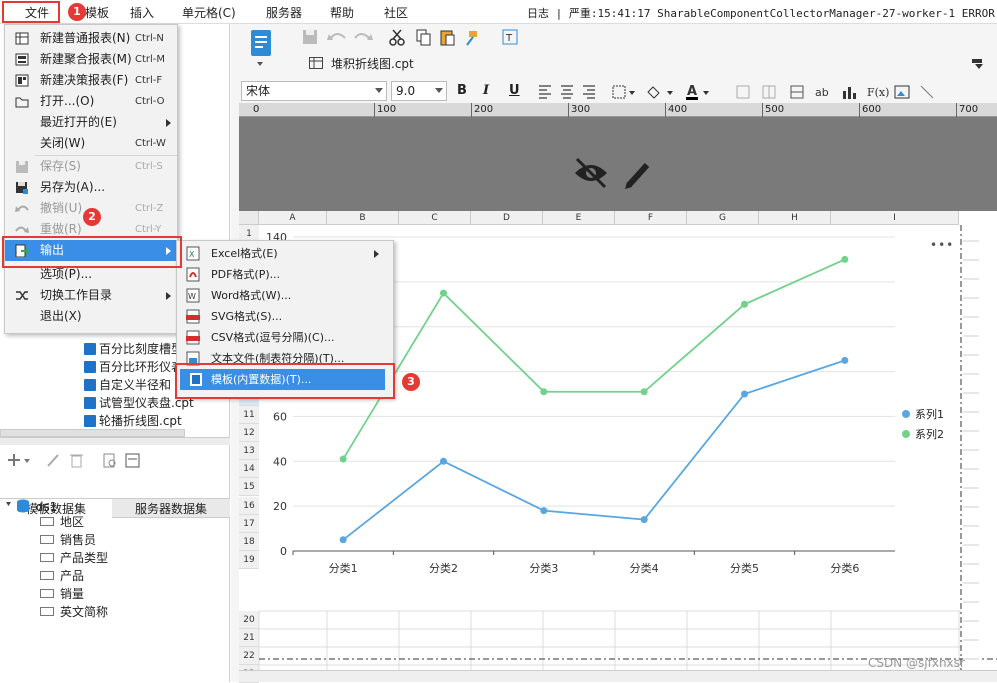 The image size is (997, 683). What do you see at coordinates (310, 37) in the screenshot?
I see `save-icon` at bounding box center [310, 37].